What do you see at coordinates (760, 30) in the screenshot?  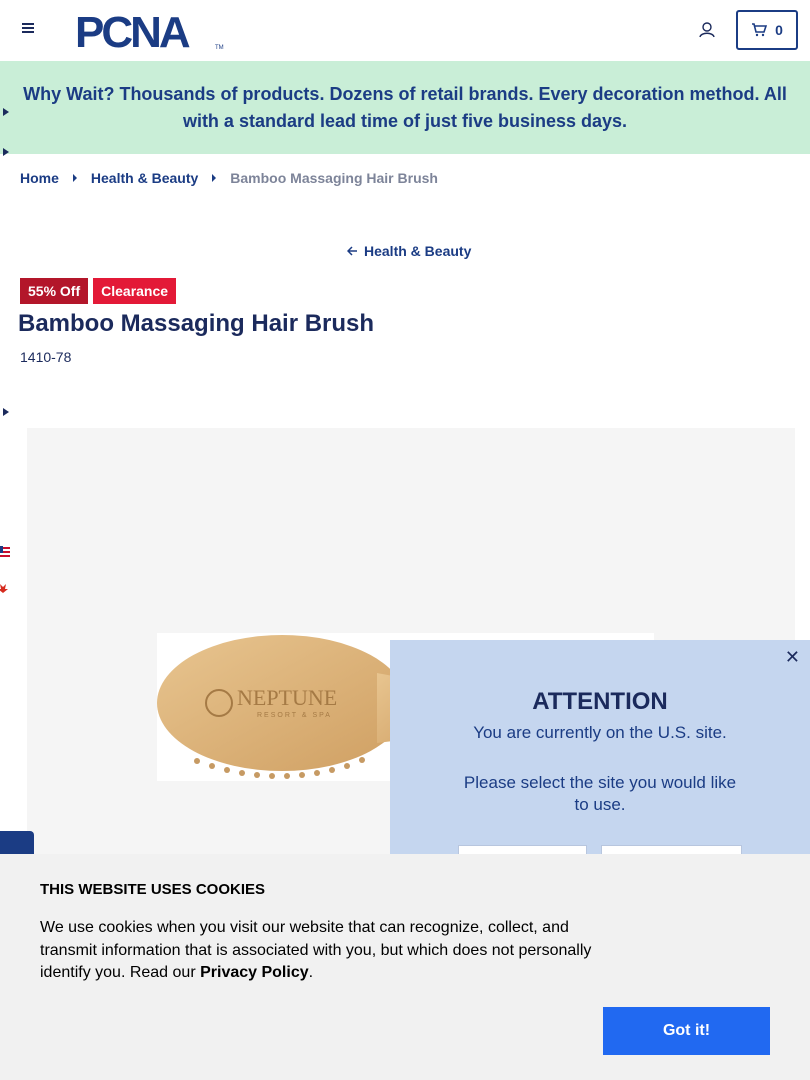 I see `cart-icon` at bounding box center [760, 30].